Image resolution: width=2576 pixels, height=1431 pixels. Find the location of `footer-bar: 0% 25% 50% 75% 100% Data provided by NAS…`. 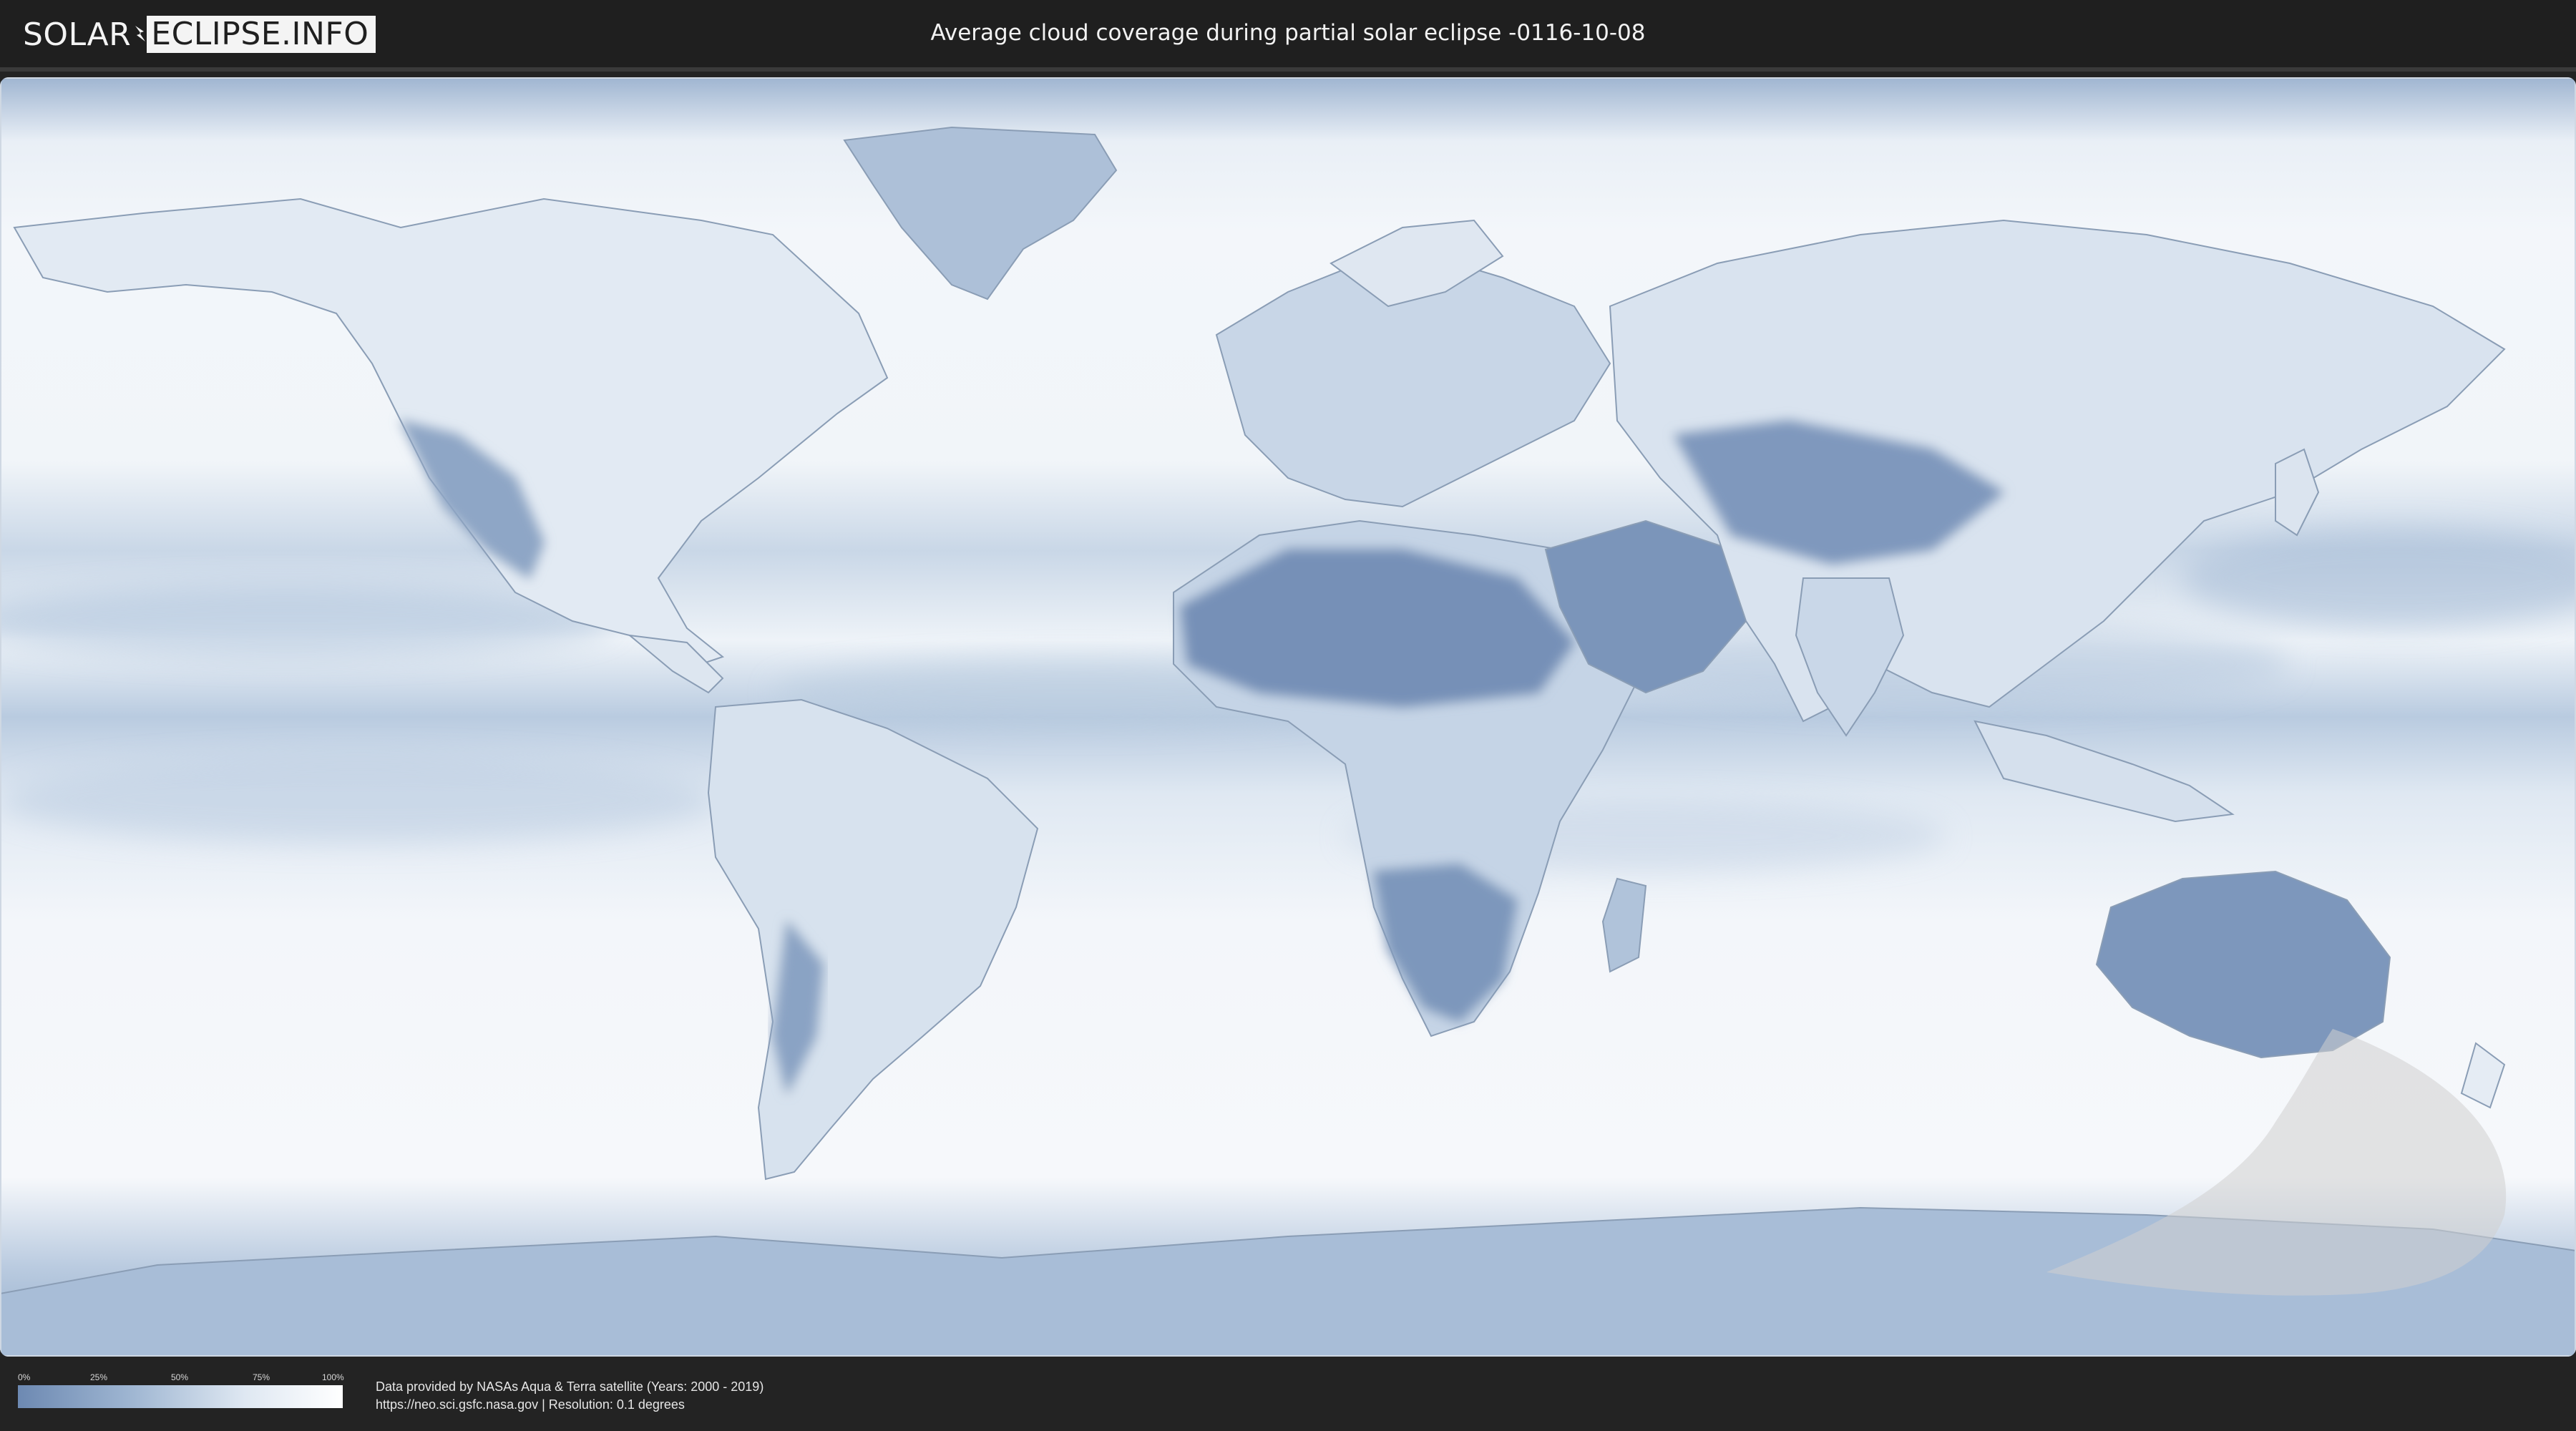

footer-bar: 0% 25% 50% 75% 100% Data provided by NAS… is located at coordinates (1288, 1394).